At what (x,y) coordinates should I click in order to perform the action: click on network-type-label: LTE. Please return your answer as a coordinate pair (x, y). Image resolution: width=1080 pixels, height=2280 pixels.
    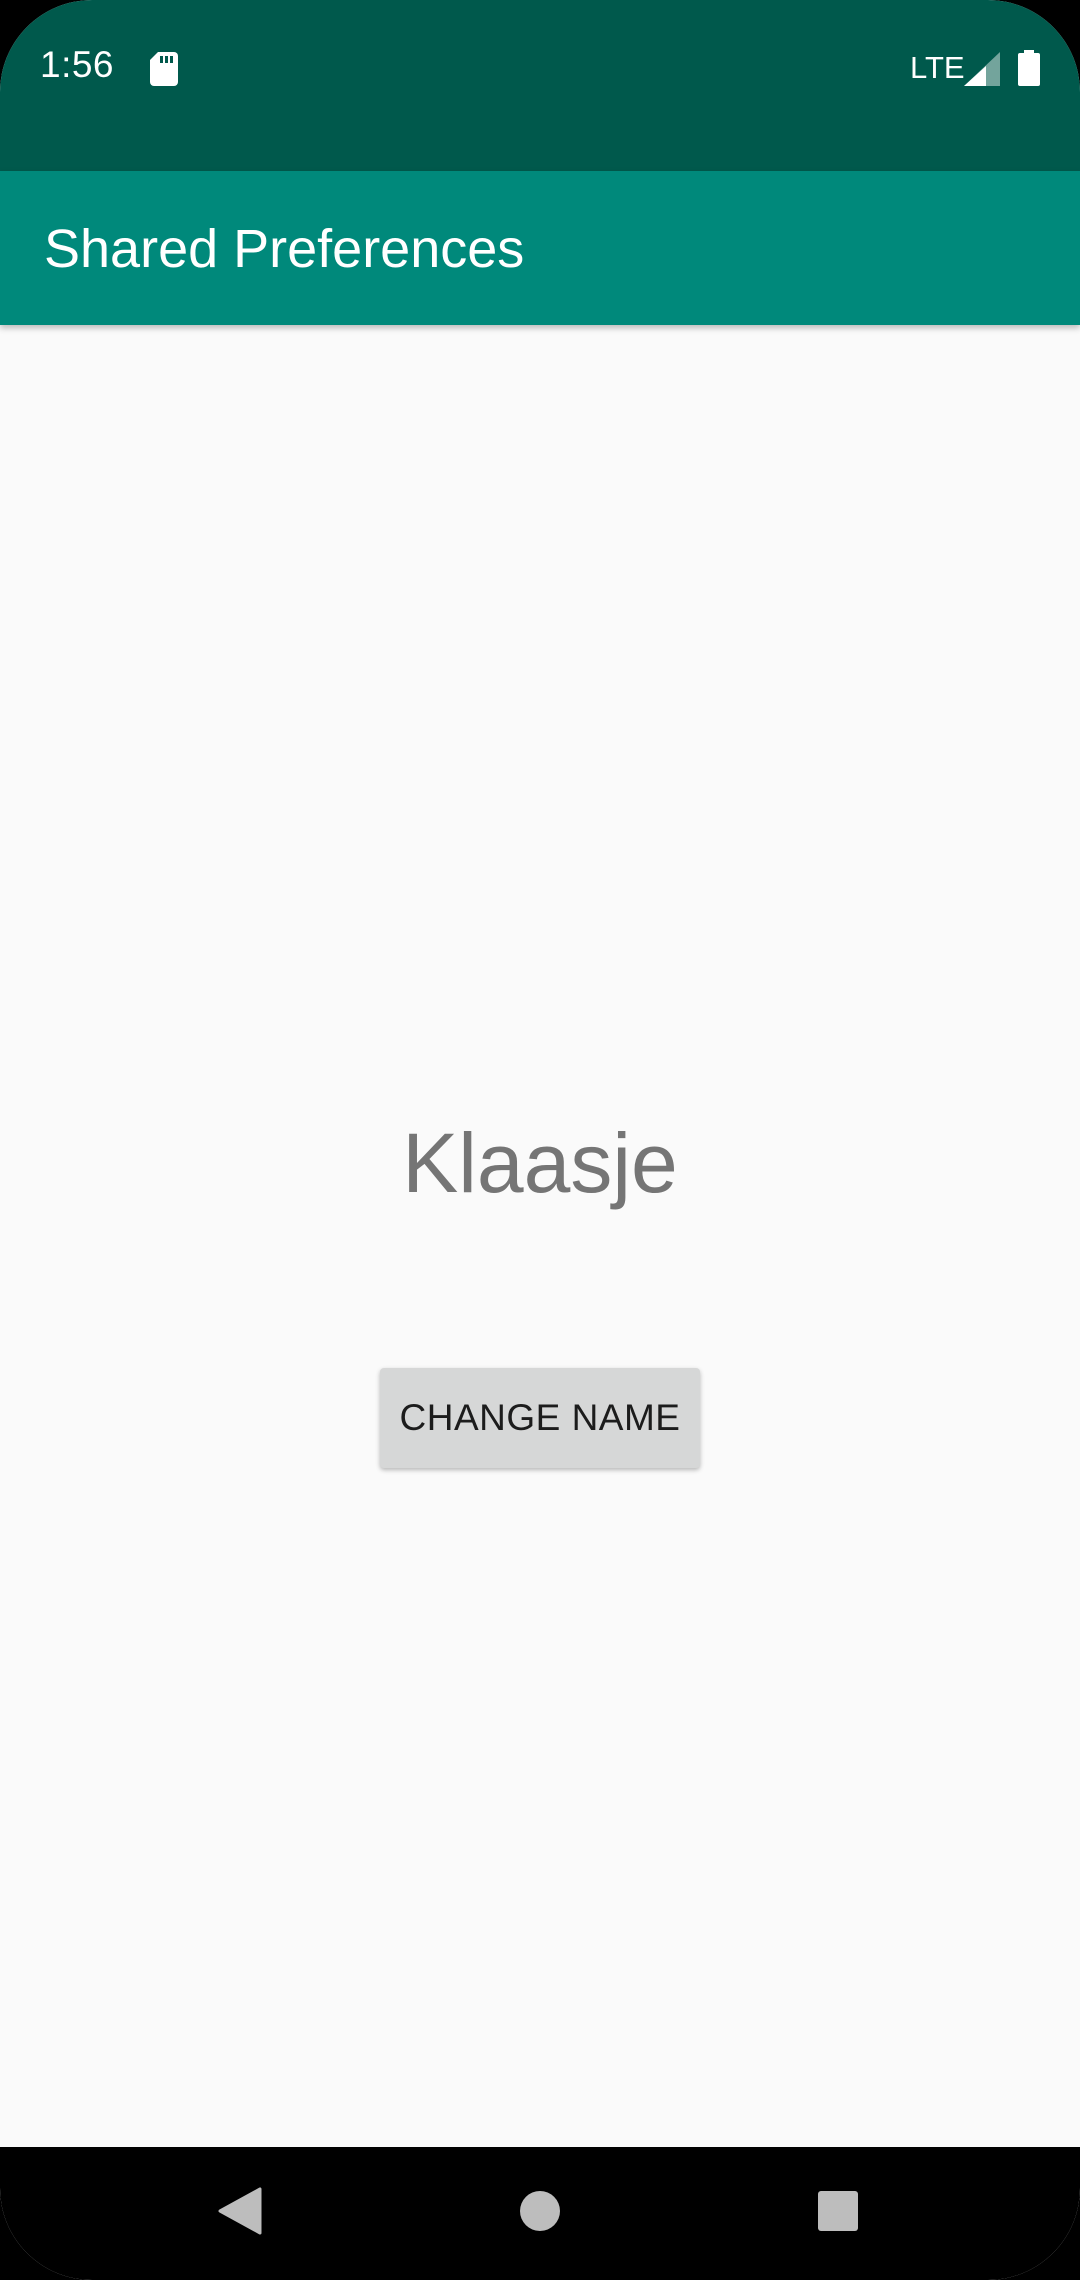
    Looking at the image, I should click on (937, 67).